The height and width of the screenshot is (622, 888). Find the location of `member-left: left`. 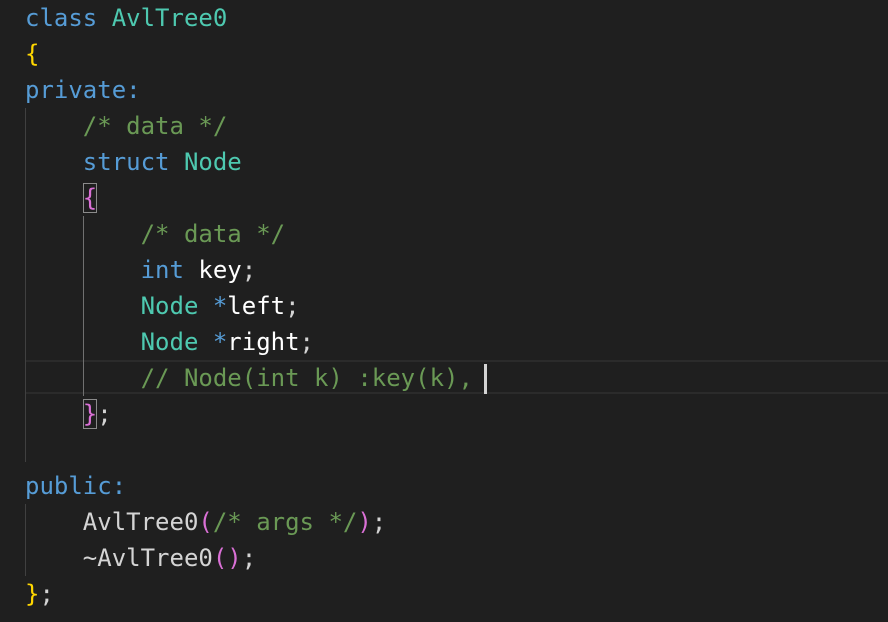

member-left: left is located at coordinates (256, 306).